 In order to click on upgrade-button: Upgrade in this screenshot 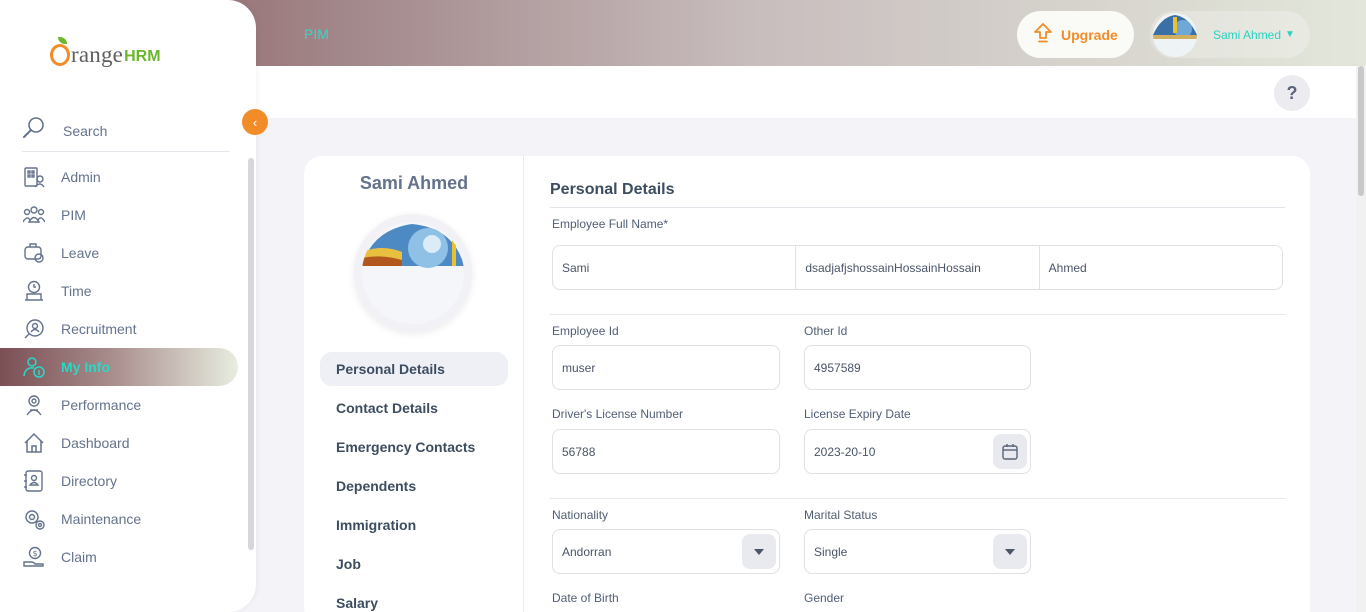, I will do `click(1075, 34)`.